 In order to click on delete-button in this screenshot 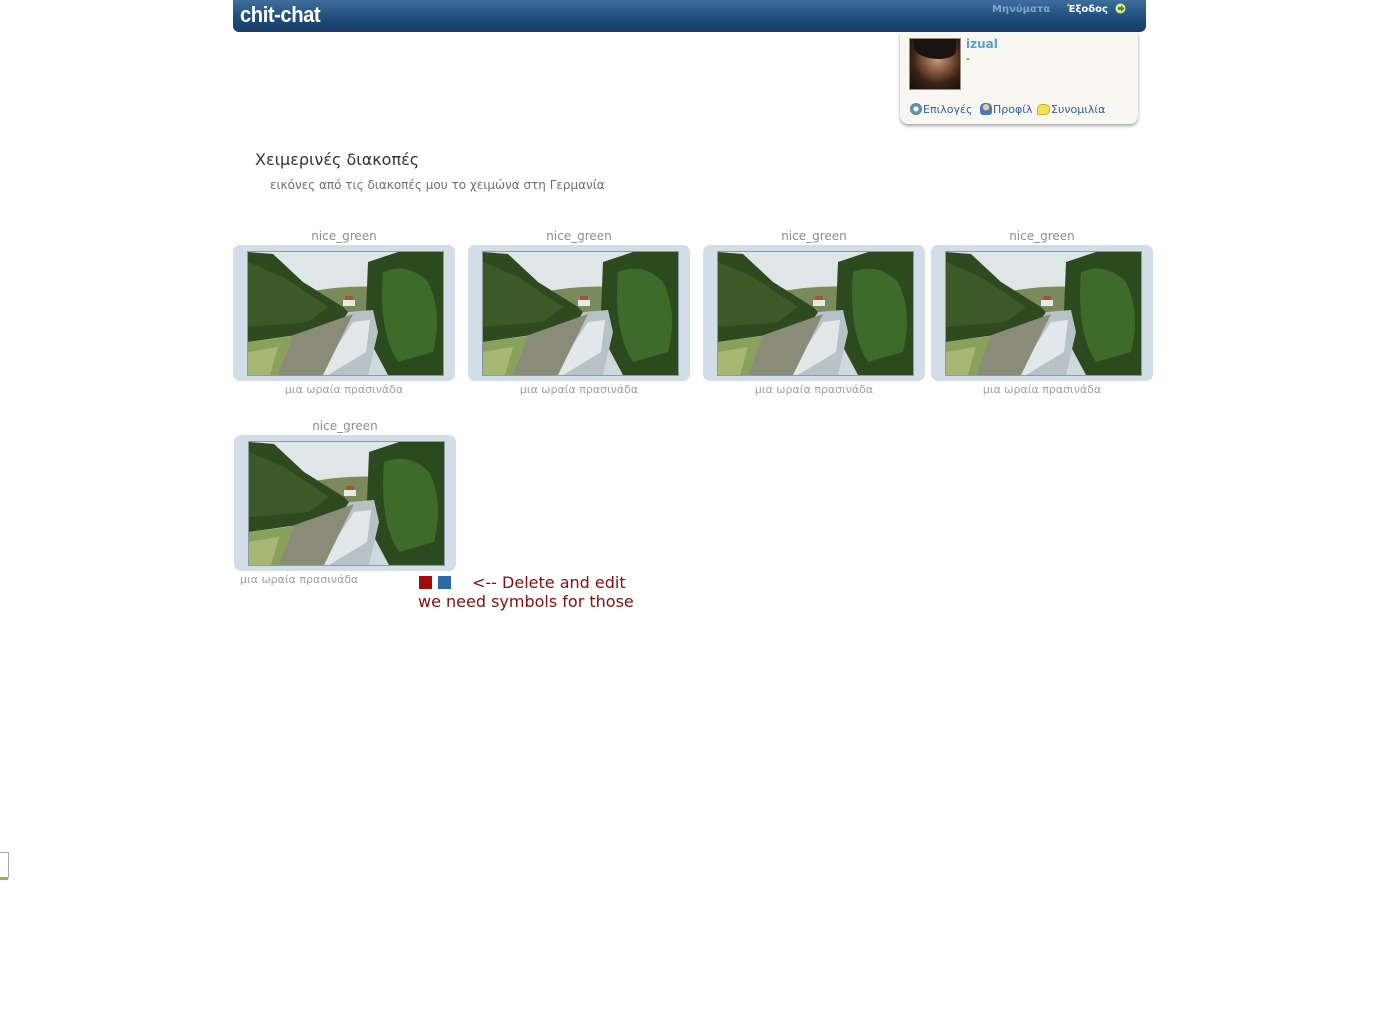, I will do `click(425, 582)`.